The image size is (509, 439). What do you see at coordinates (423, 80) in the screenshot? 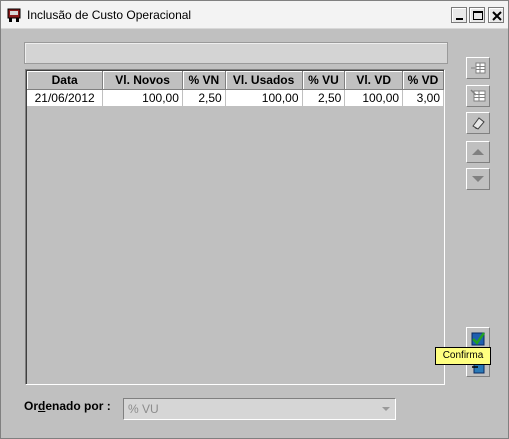
I see `column-header-pct-vd: % VD` at bounding box center [423, 80].